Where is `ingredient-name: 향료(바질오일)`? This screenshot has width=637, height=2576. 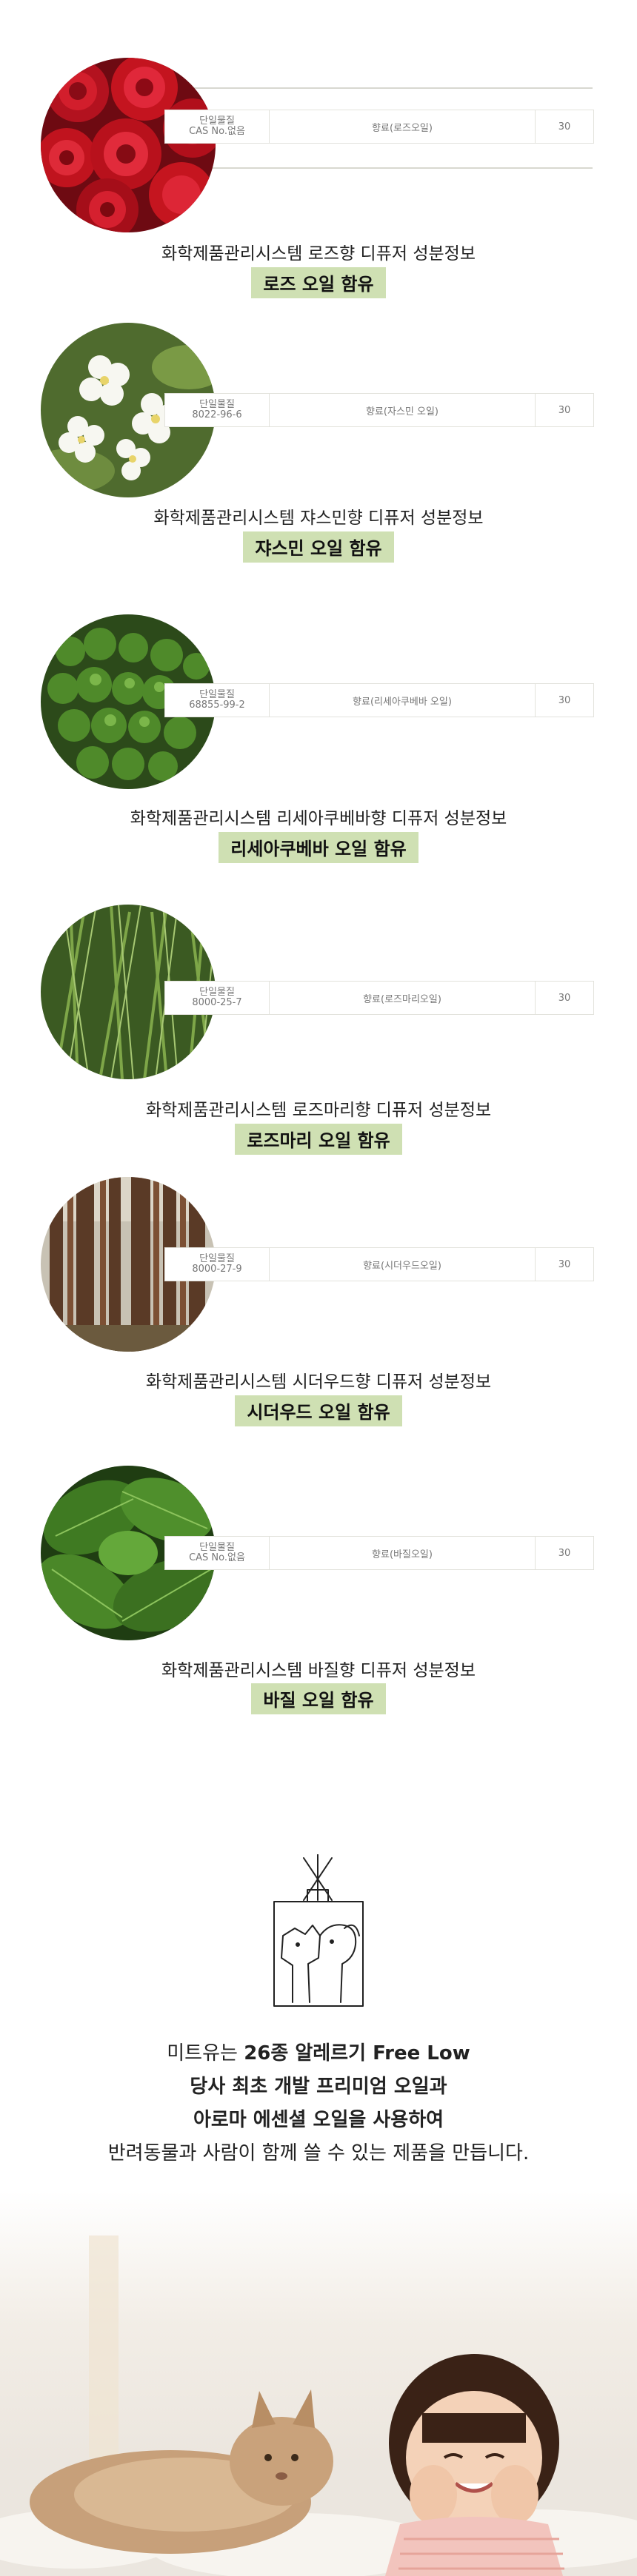
ingredient-name: 향료(바질오일) is located at coordinates (403, 1553).